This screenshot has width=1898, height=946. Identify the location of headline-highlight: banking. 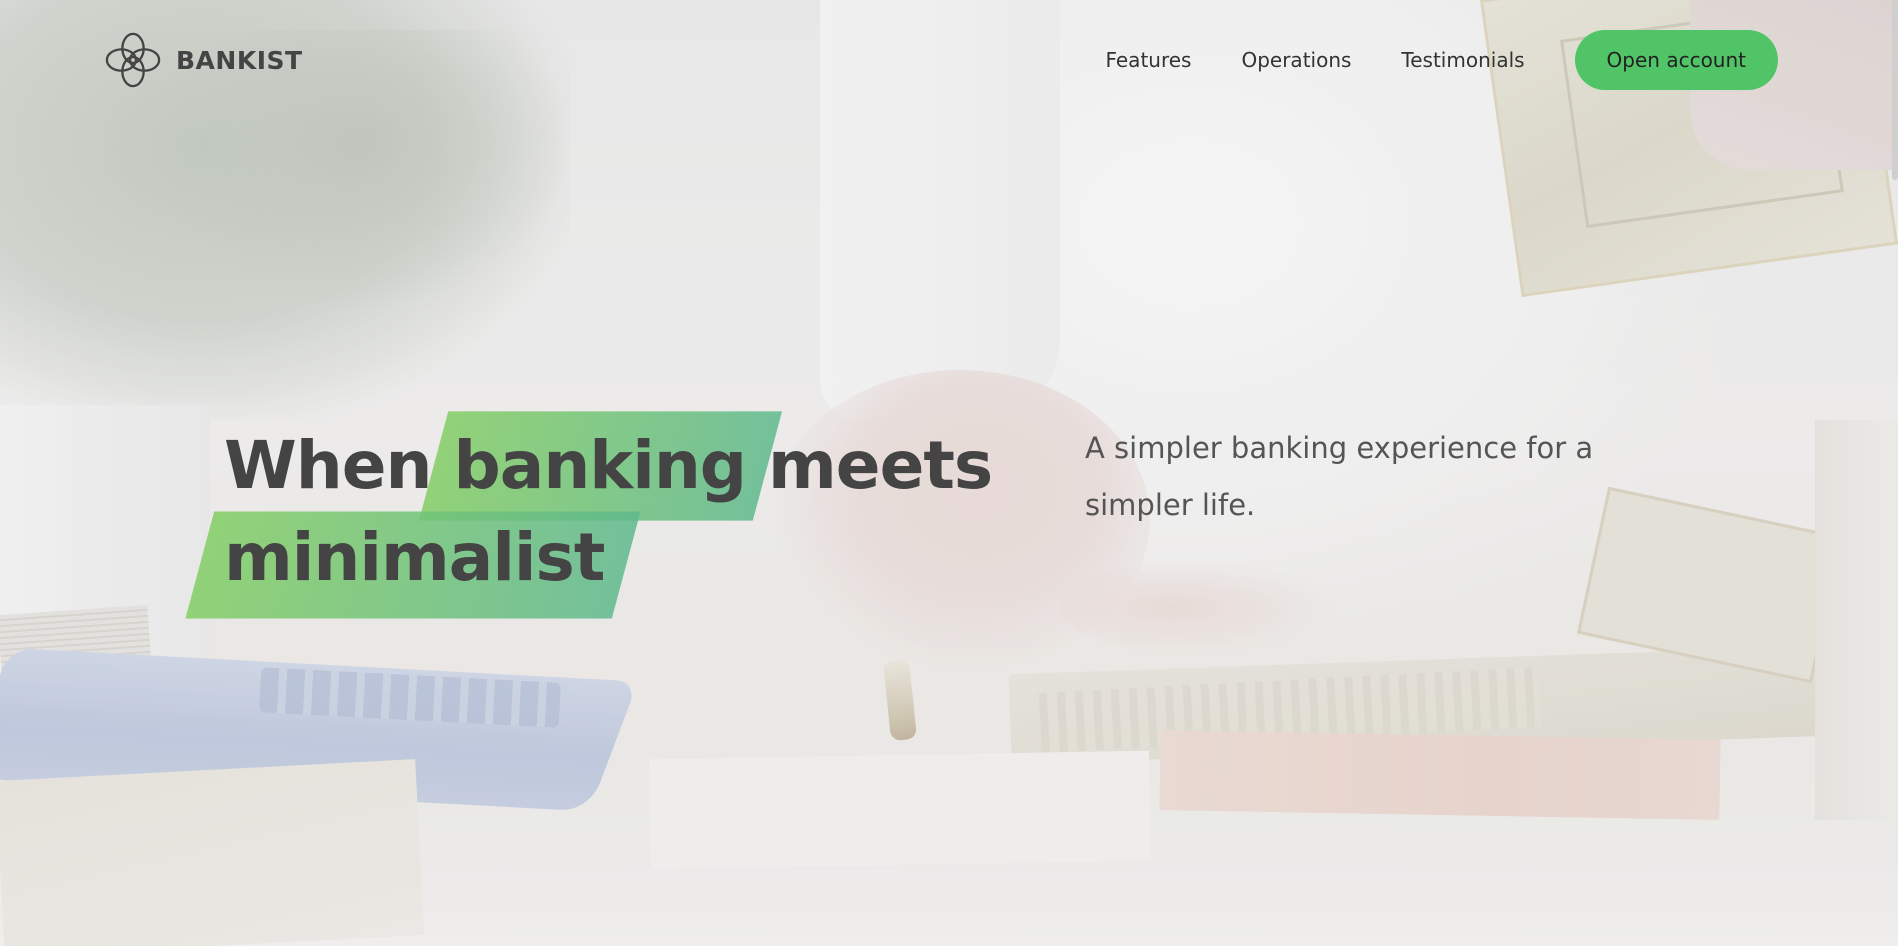
(601, 466).